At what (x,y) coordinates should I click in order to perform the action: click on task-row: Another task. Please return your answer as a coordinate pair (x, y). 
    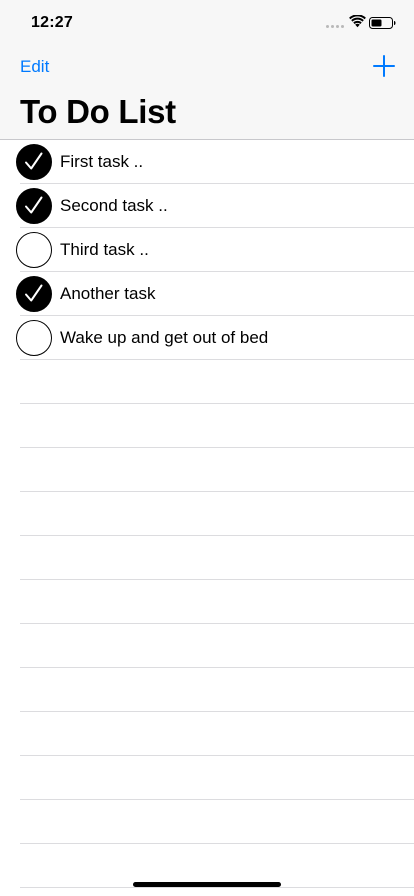
    Looking at the image, I should click on (207, 294).